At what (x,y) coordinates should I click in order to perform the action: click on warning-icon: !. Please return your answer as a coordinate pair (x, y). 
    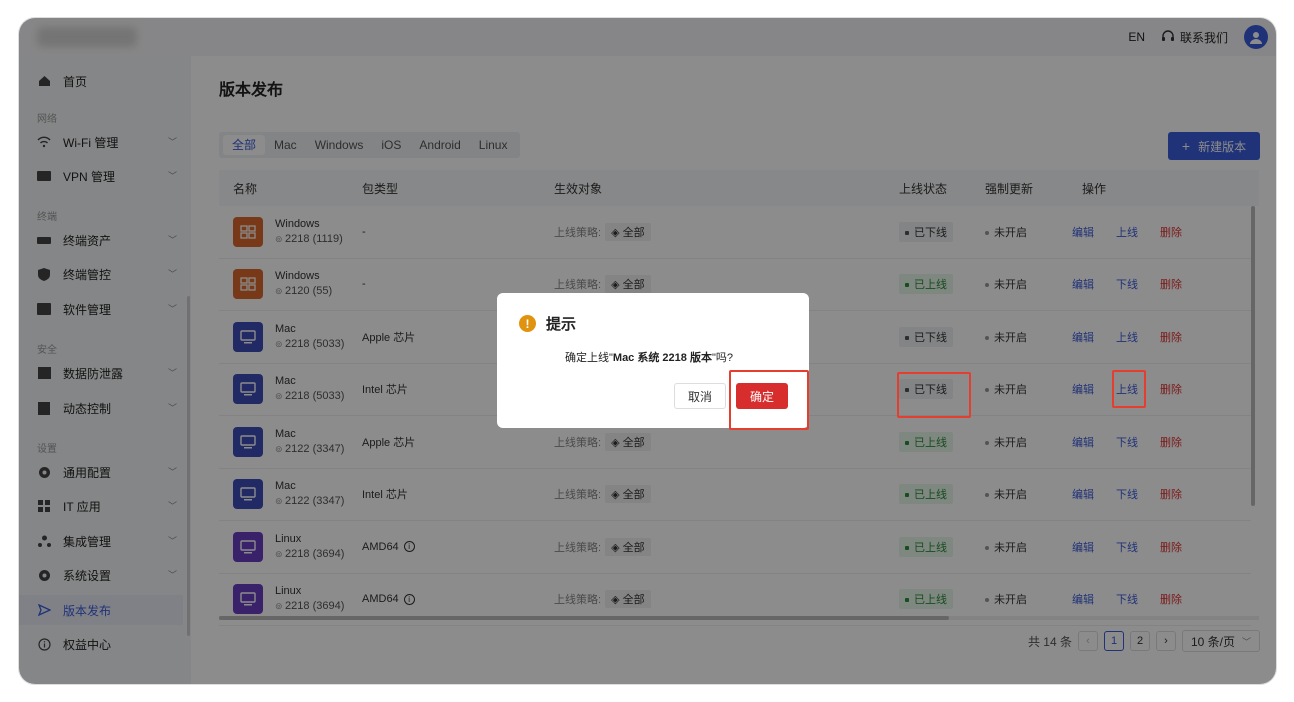
    Looking at the image, I should click on (527, 323).